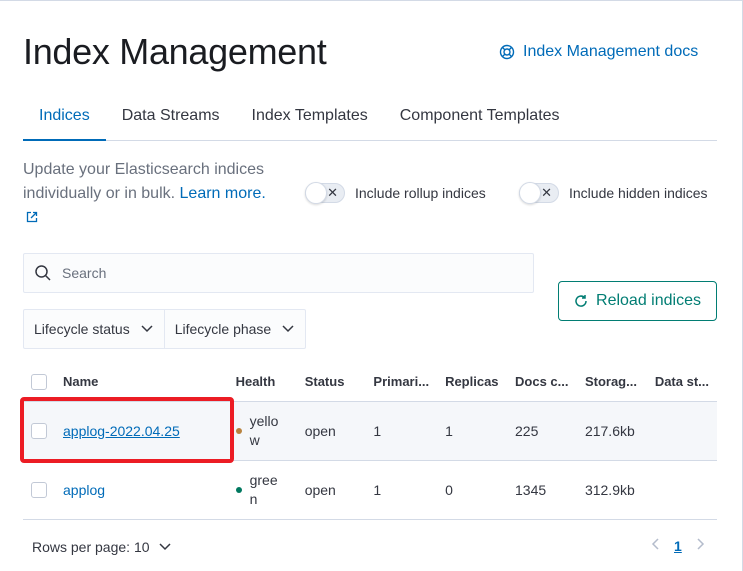 Image resolution: width=743 pixels, height=571 pixels. Describe the element at coordinates (472, 382) in the screenshot. I see `column-header-replicas: Replicas` at that location.